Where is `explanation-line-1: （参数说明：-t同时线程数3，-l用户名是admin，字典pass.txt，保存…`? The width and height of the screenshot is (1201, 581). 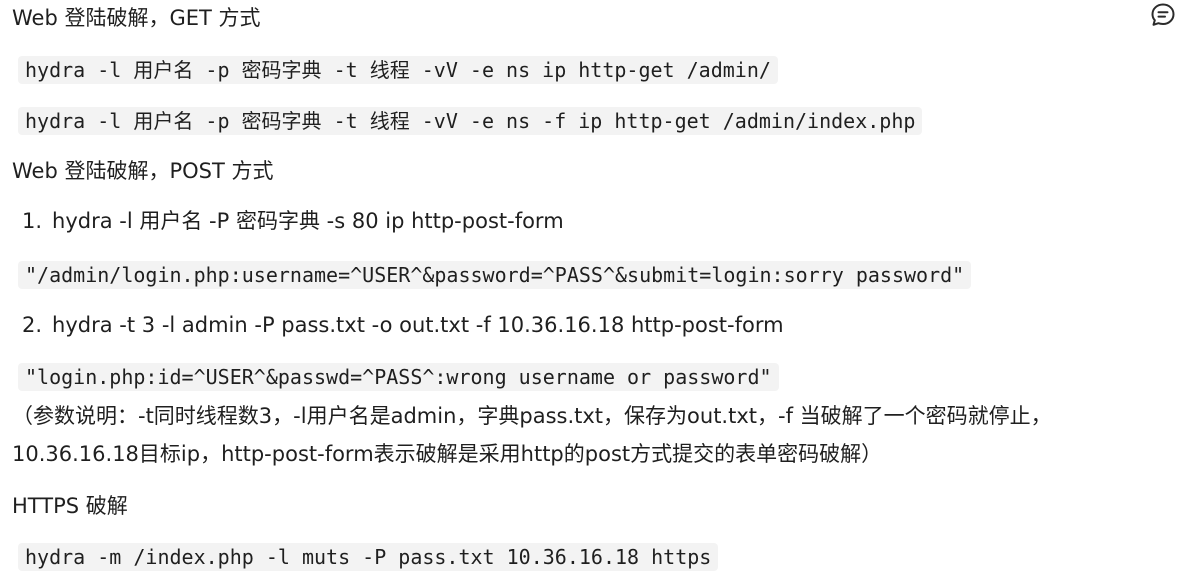 explanation-line-1: （参数说明：-t同时线程数3，-l用户名是admin，字典pass.txt，保存… is located at coordinates (532, 416).